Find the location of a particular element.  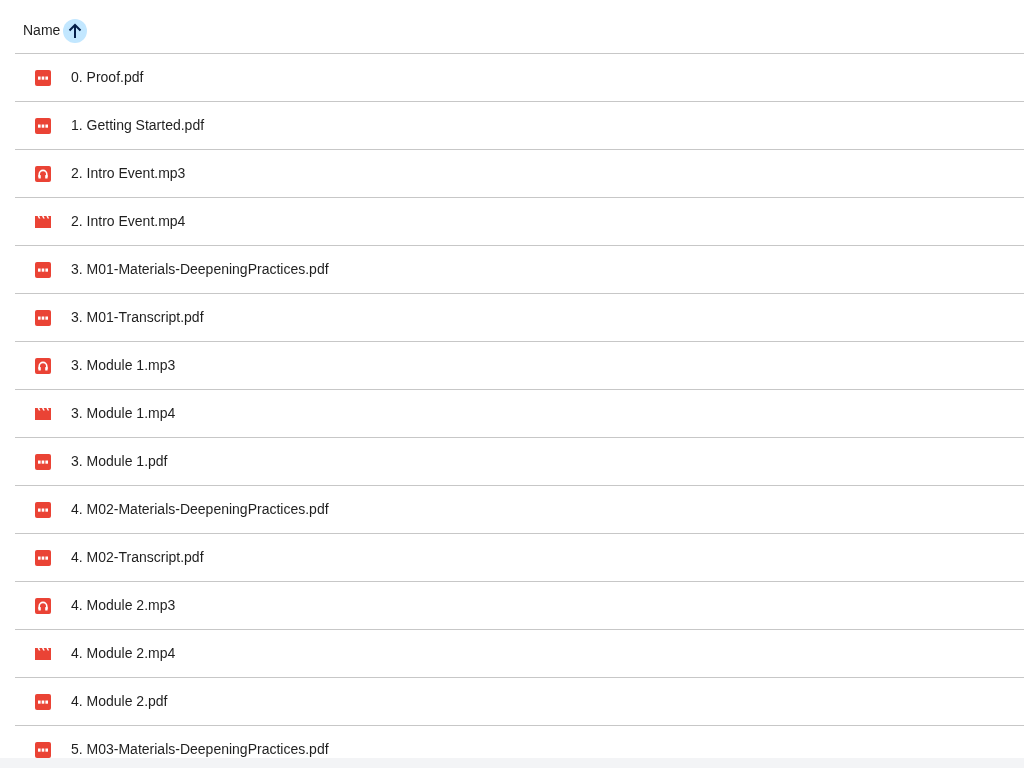

file-row: 4. M02-Transcript.pdf is located at coordinates (519, 558).